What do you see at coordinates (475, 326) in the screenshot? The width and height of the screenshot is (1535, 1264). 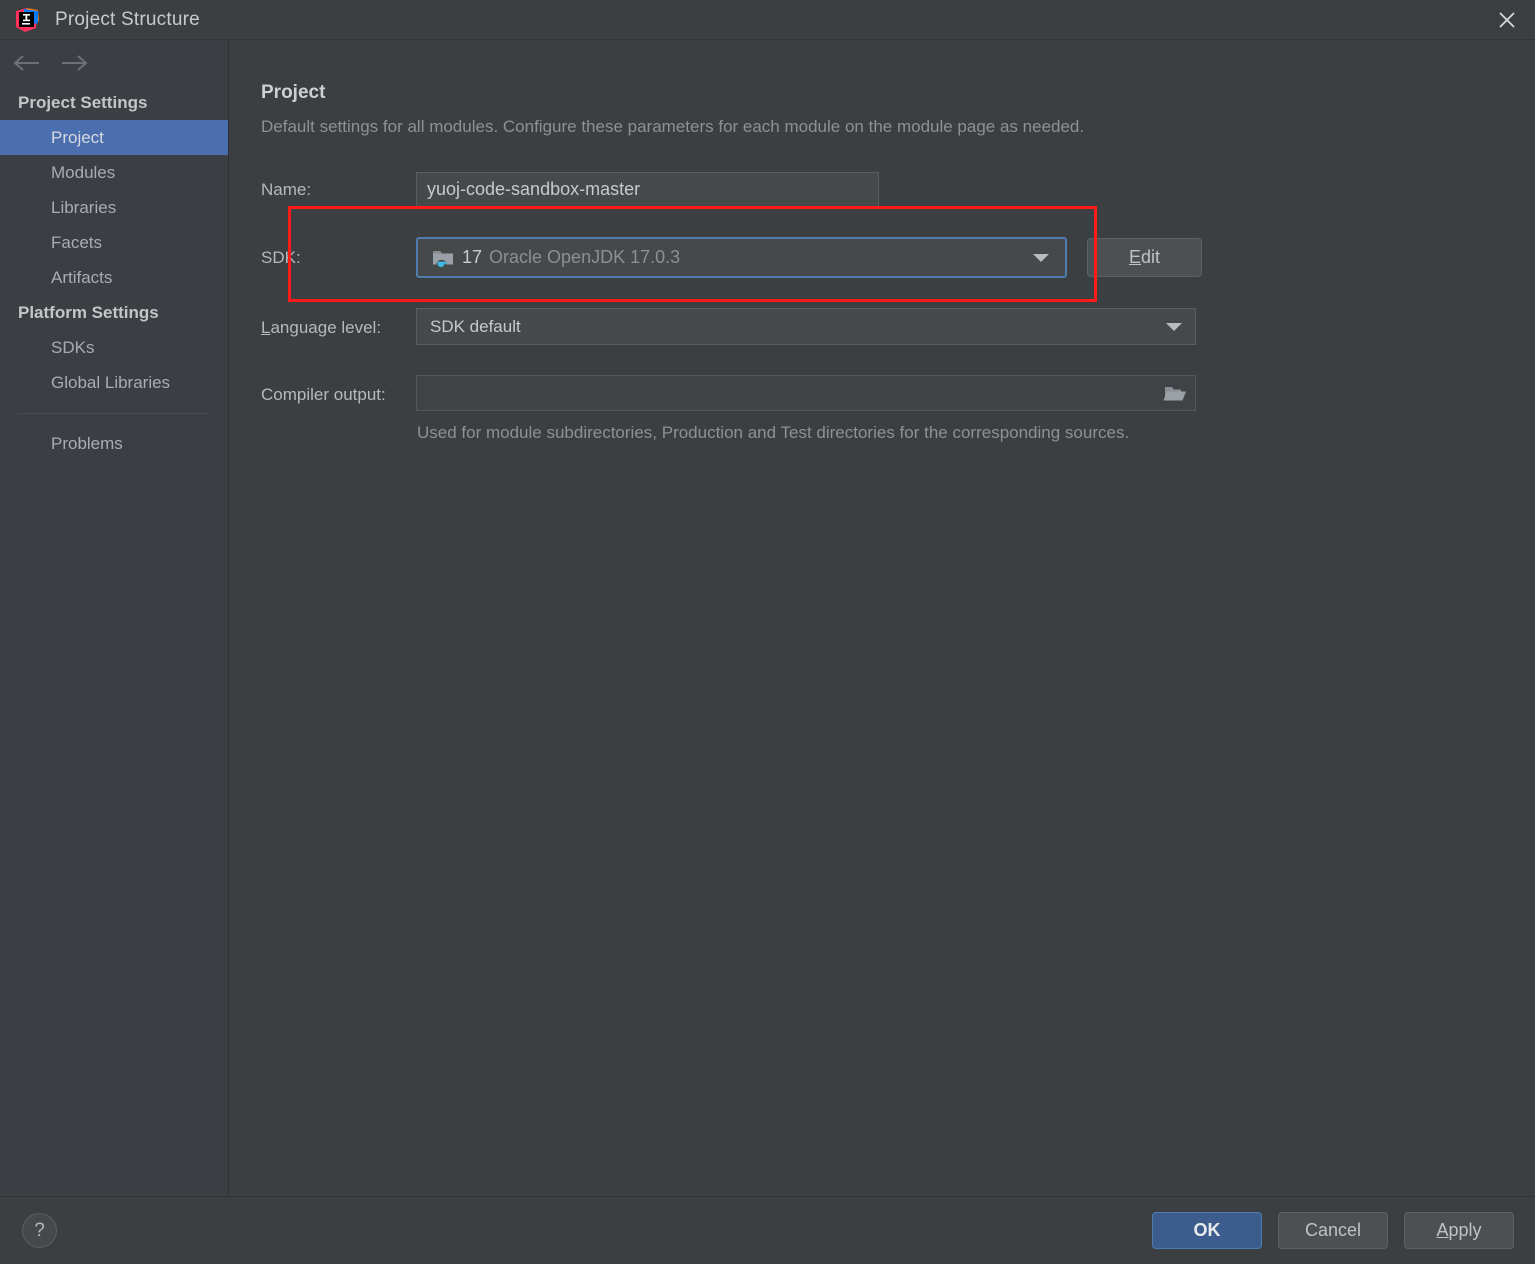 I see `language-level-value: SDK default` at bounding box center [475, 326].